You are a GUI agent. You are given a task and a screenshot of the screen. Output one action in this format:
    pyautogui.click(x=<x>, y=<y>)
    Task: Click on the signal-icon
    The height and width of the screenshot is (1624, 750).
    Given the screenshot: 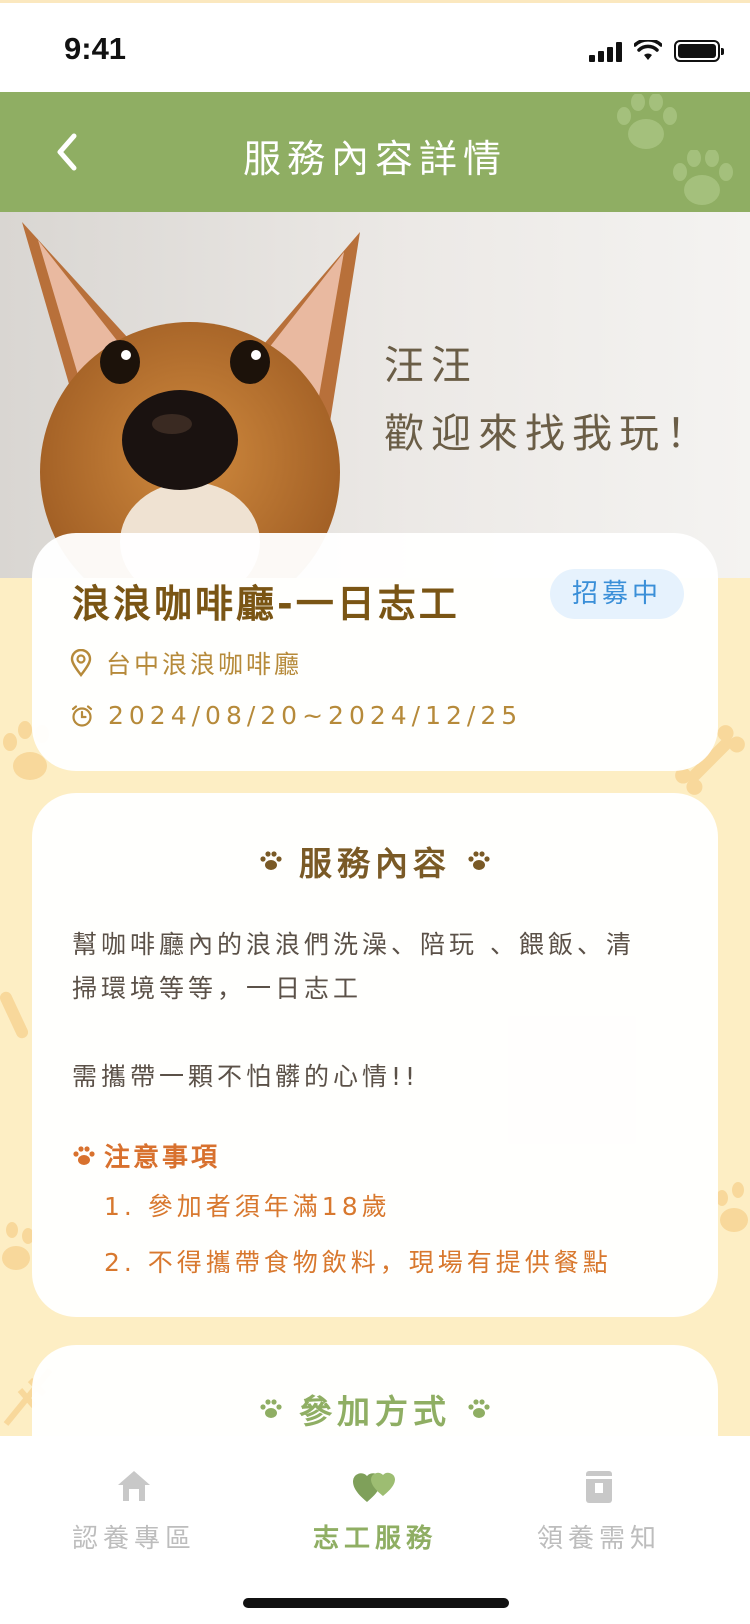 What is the action you would take?
    pyautogui.click(x=605, y=51)
    